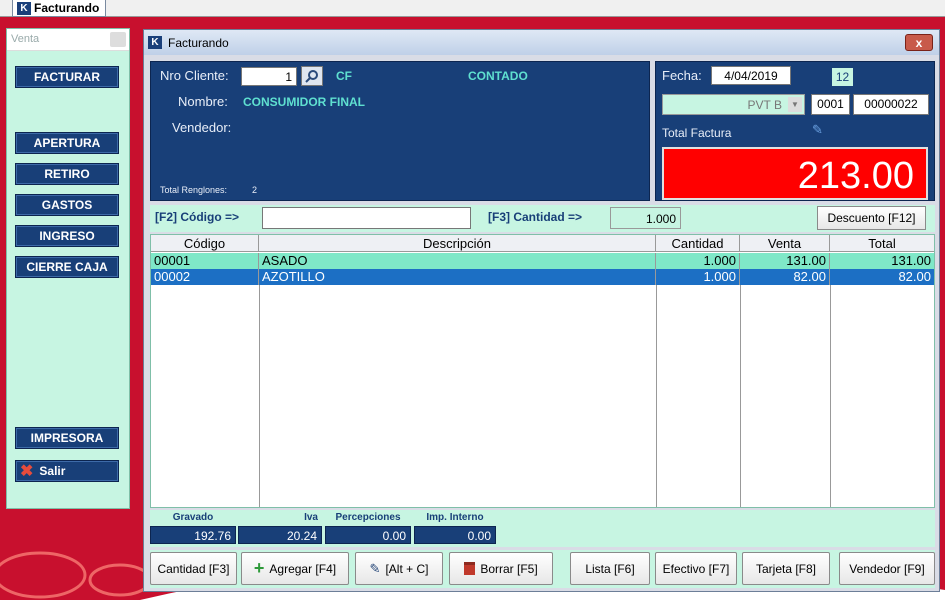 The image size is (945, 600). I want to click on table-row: 00002 AZOTILLO 1.000 82.00 82.00, so click(542, 277).